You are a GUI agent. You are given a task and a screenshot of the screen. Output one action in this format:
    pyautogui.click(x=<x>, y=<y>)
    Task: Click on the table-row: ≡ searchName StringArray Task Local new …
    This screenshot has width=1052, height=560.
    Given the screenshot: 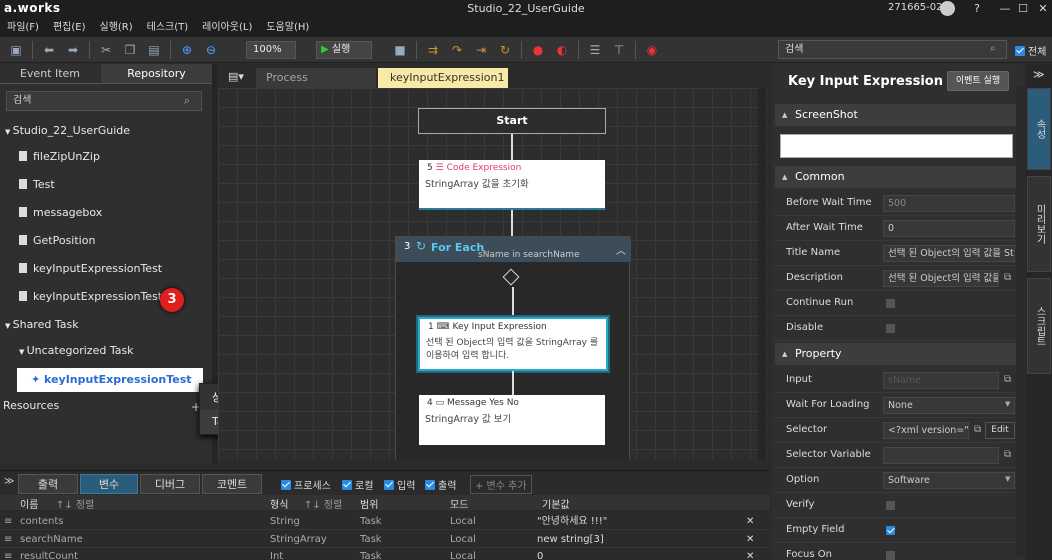 What is the action you would take?
    pyautogui.click(x=385, y=539)
    